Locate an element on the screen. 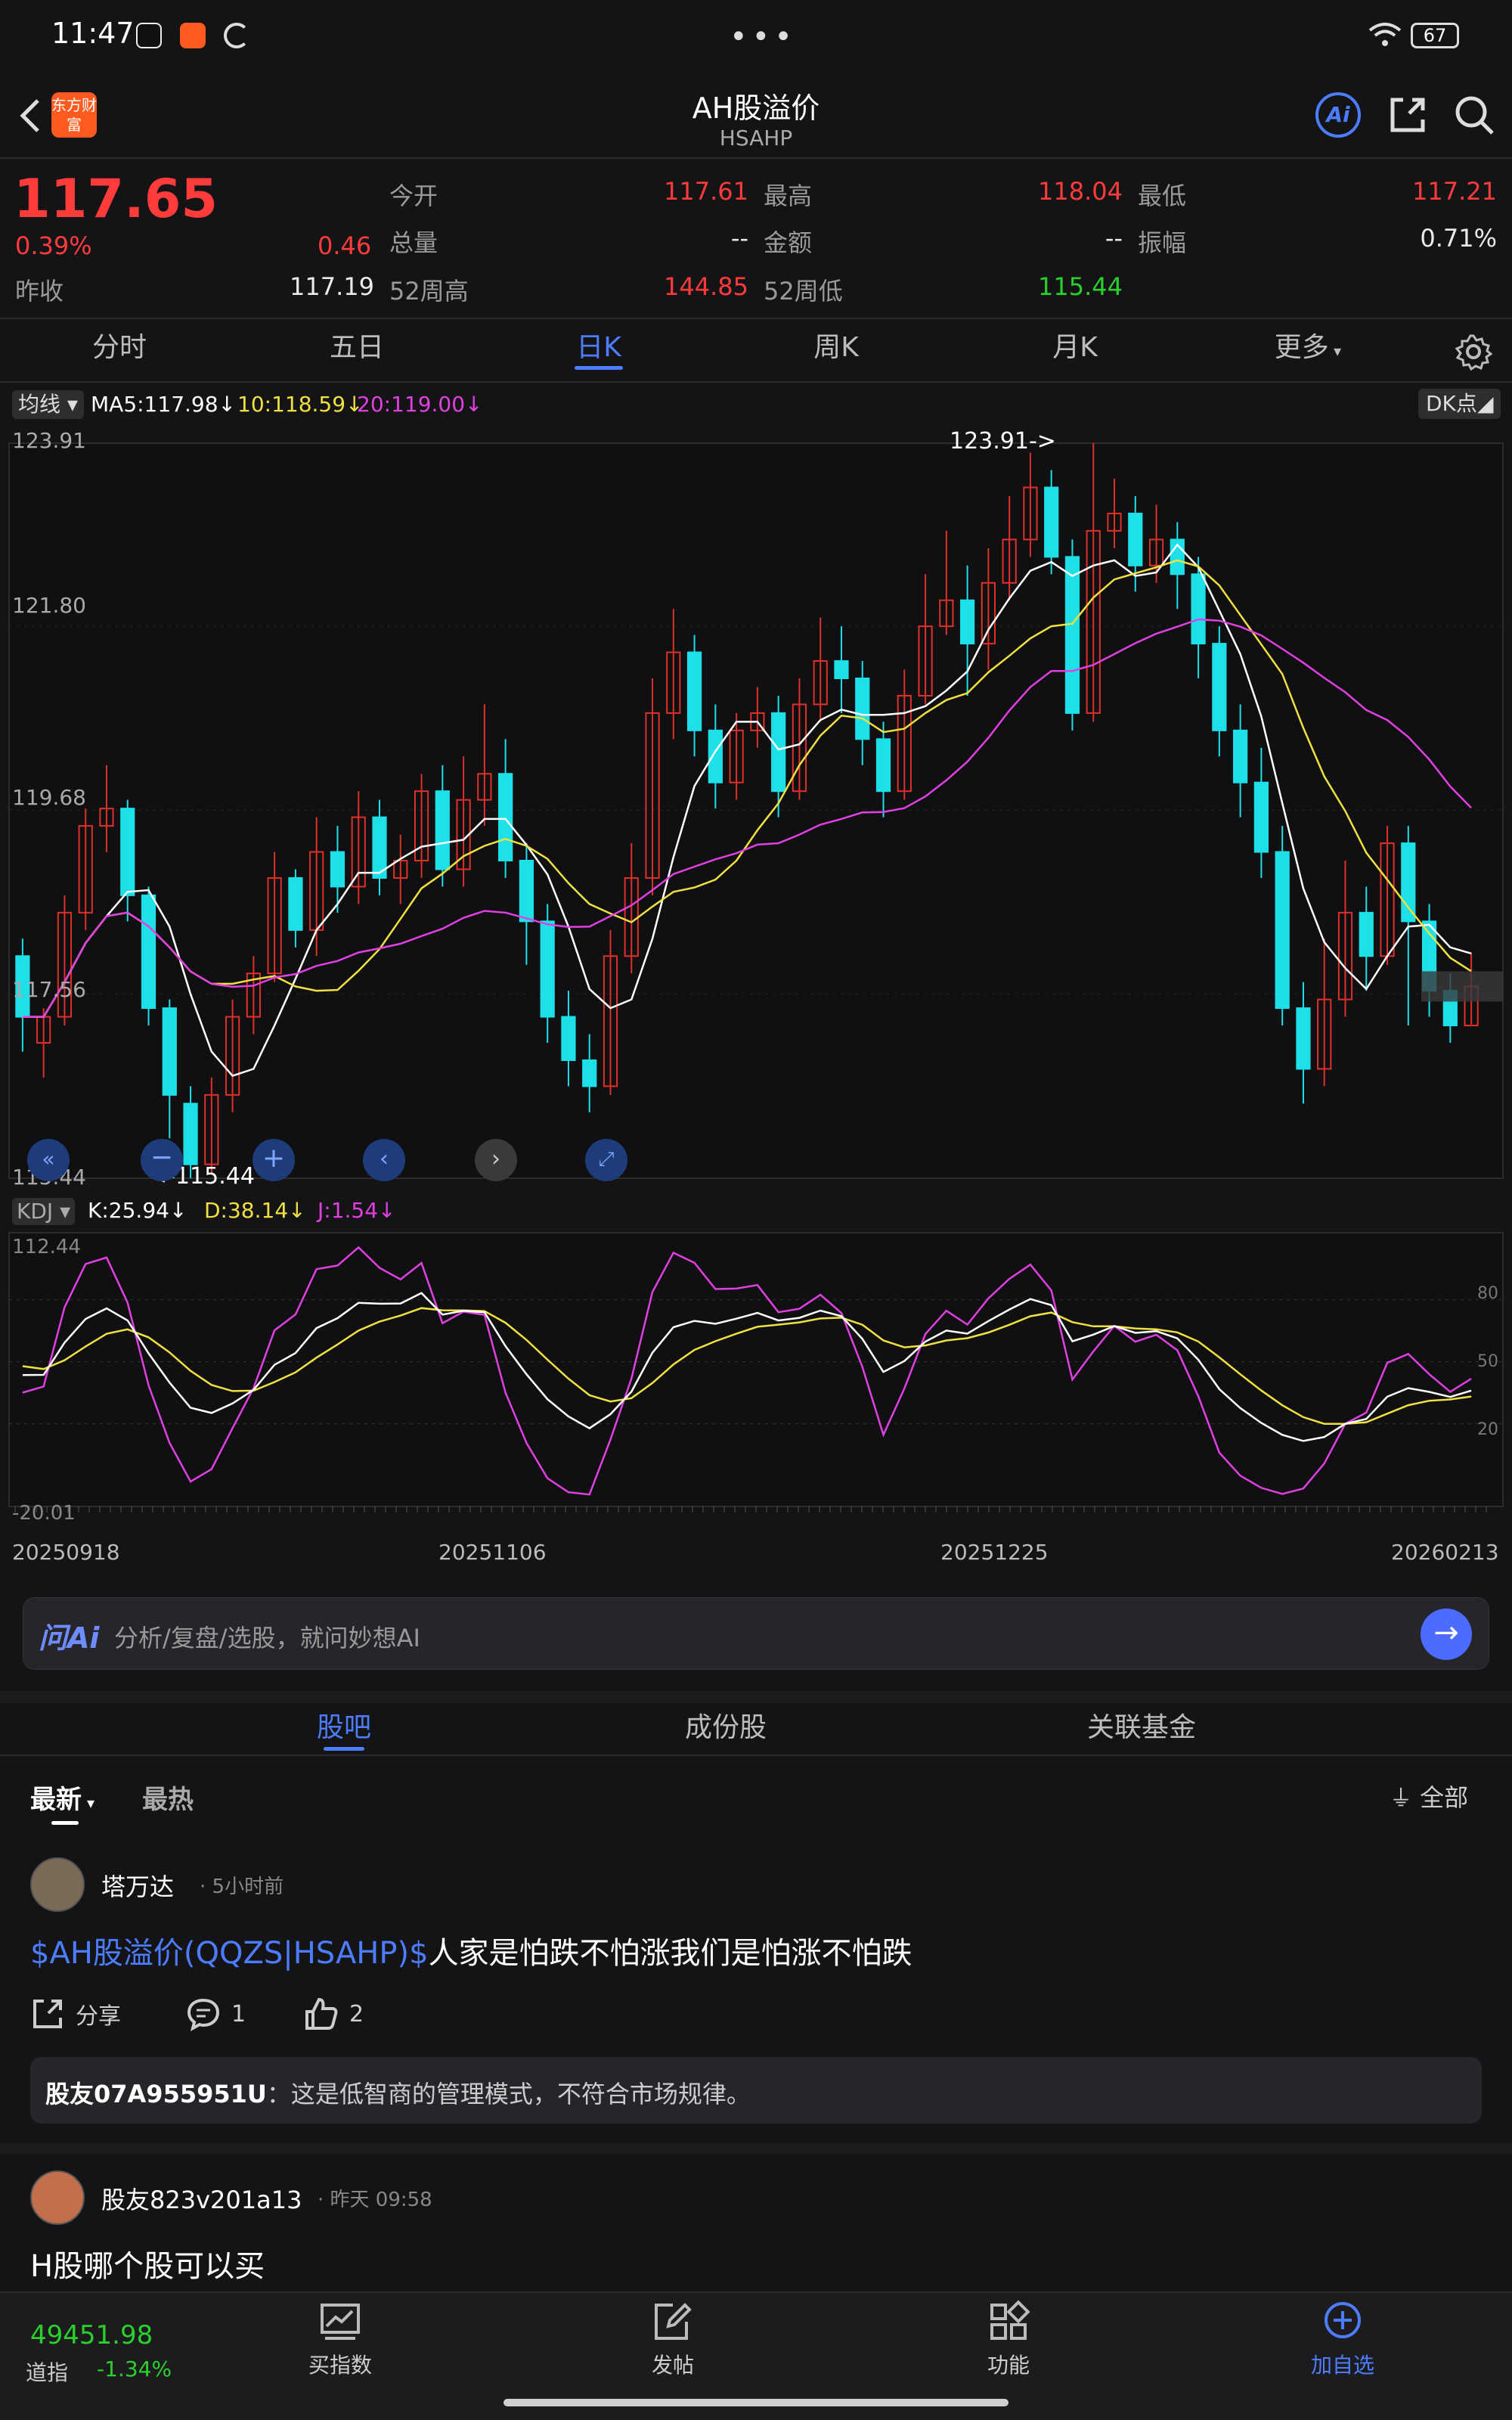 The height and width of the screenshot is (2420, 1512). open-value: 117.61 is located at coordinates (706, 191).